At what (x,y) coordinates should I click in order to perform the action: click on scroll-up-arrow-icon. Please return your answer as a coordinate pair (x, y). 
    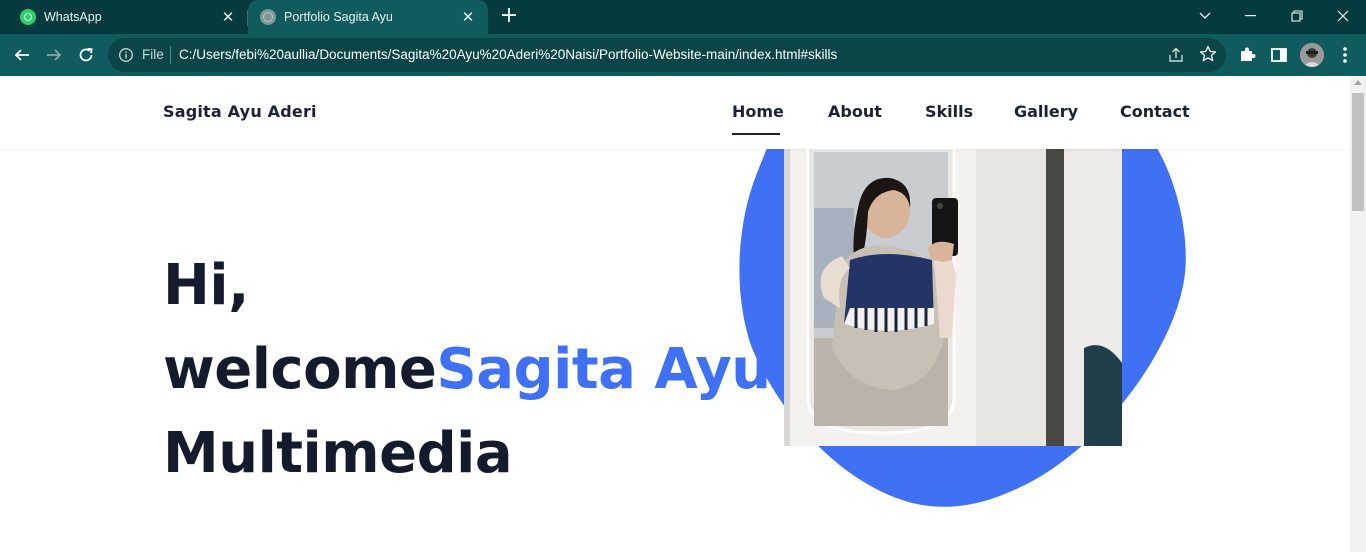
    Looking at the image, I should click on (1358, 82).